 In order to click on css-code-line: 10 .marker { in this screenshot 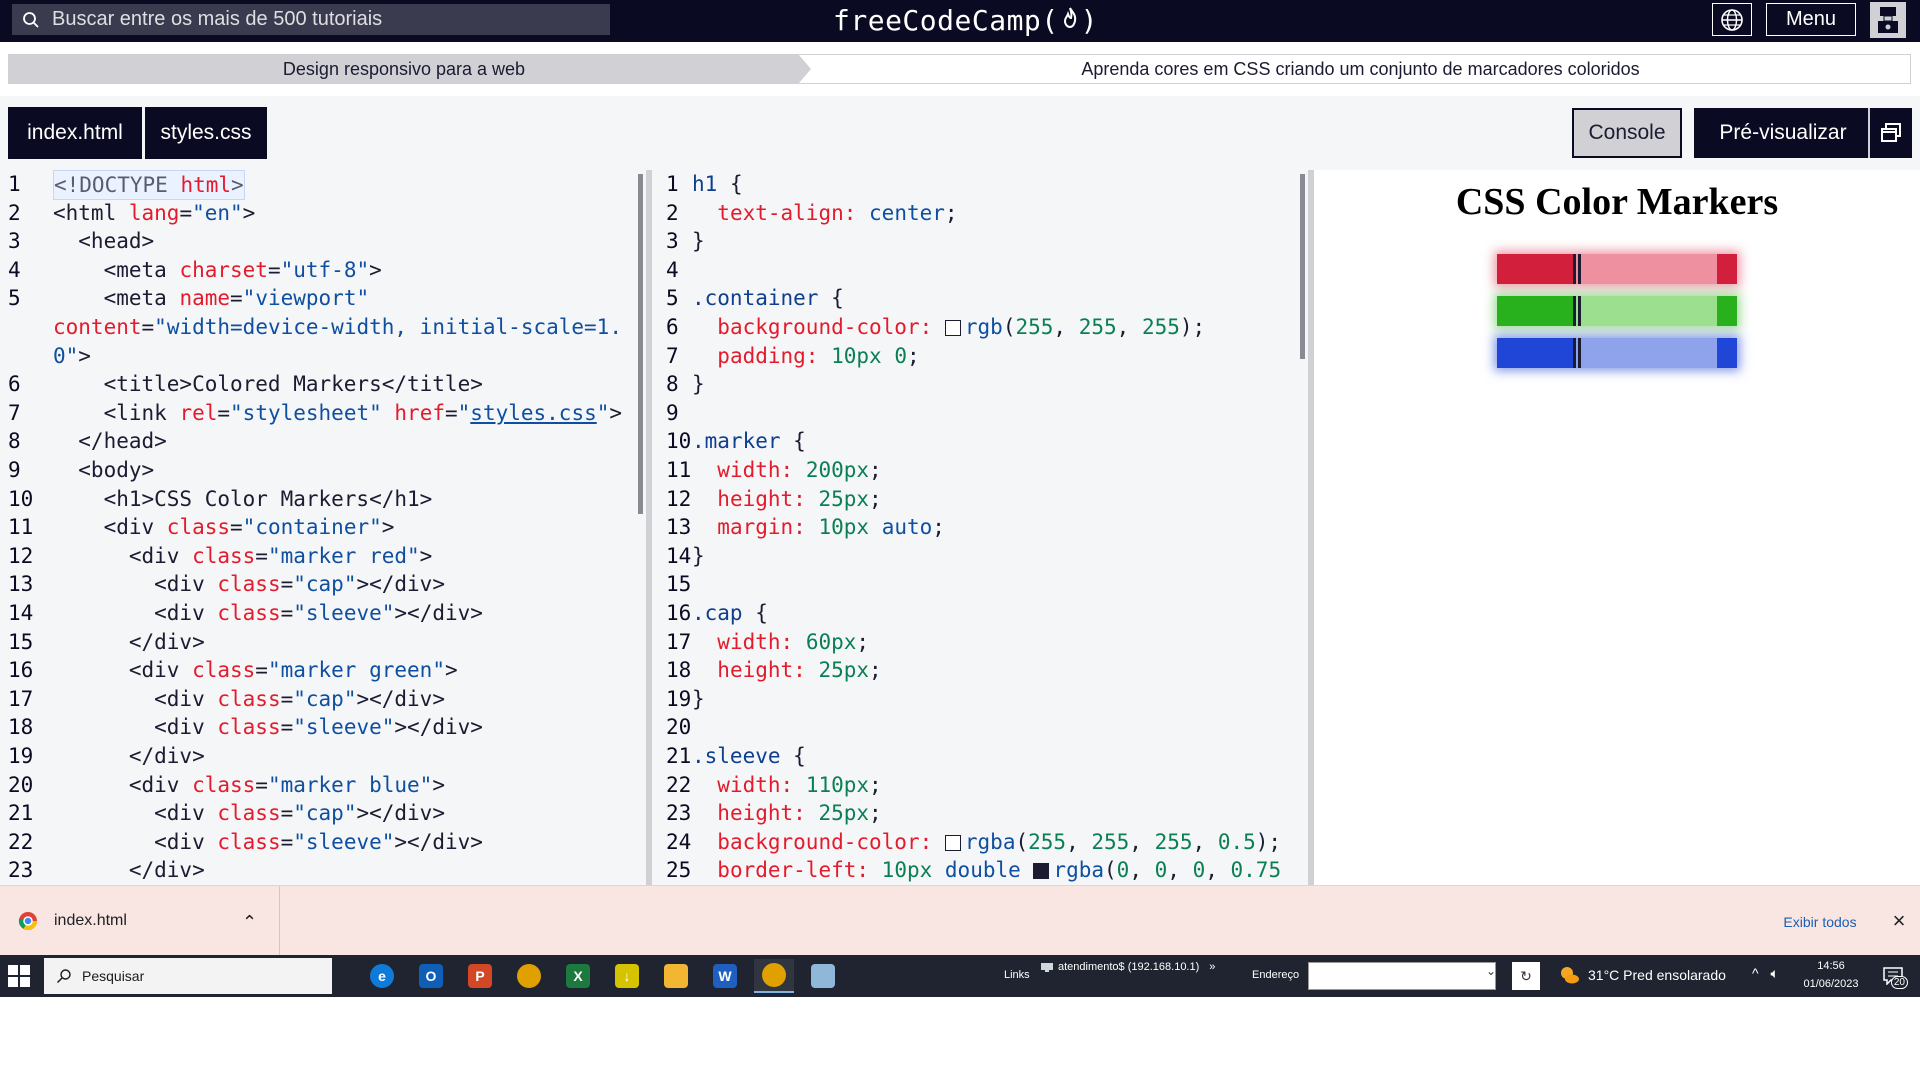, I will do `click(980, 441)`.